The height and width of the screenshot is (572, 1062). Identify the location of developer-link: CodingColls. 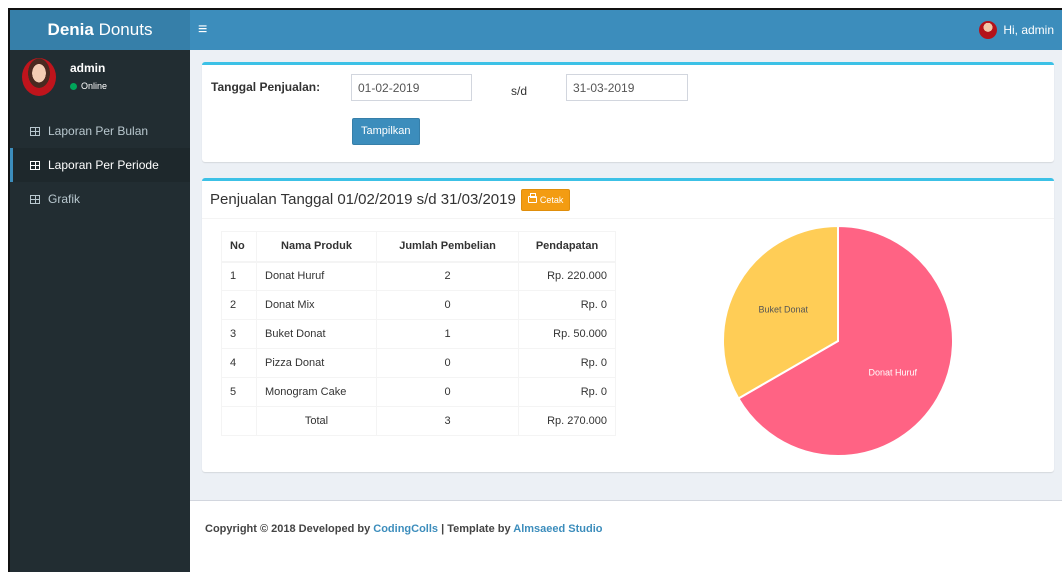
(405, 529).